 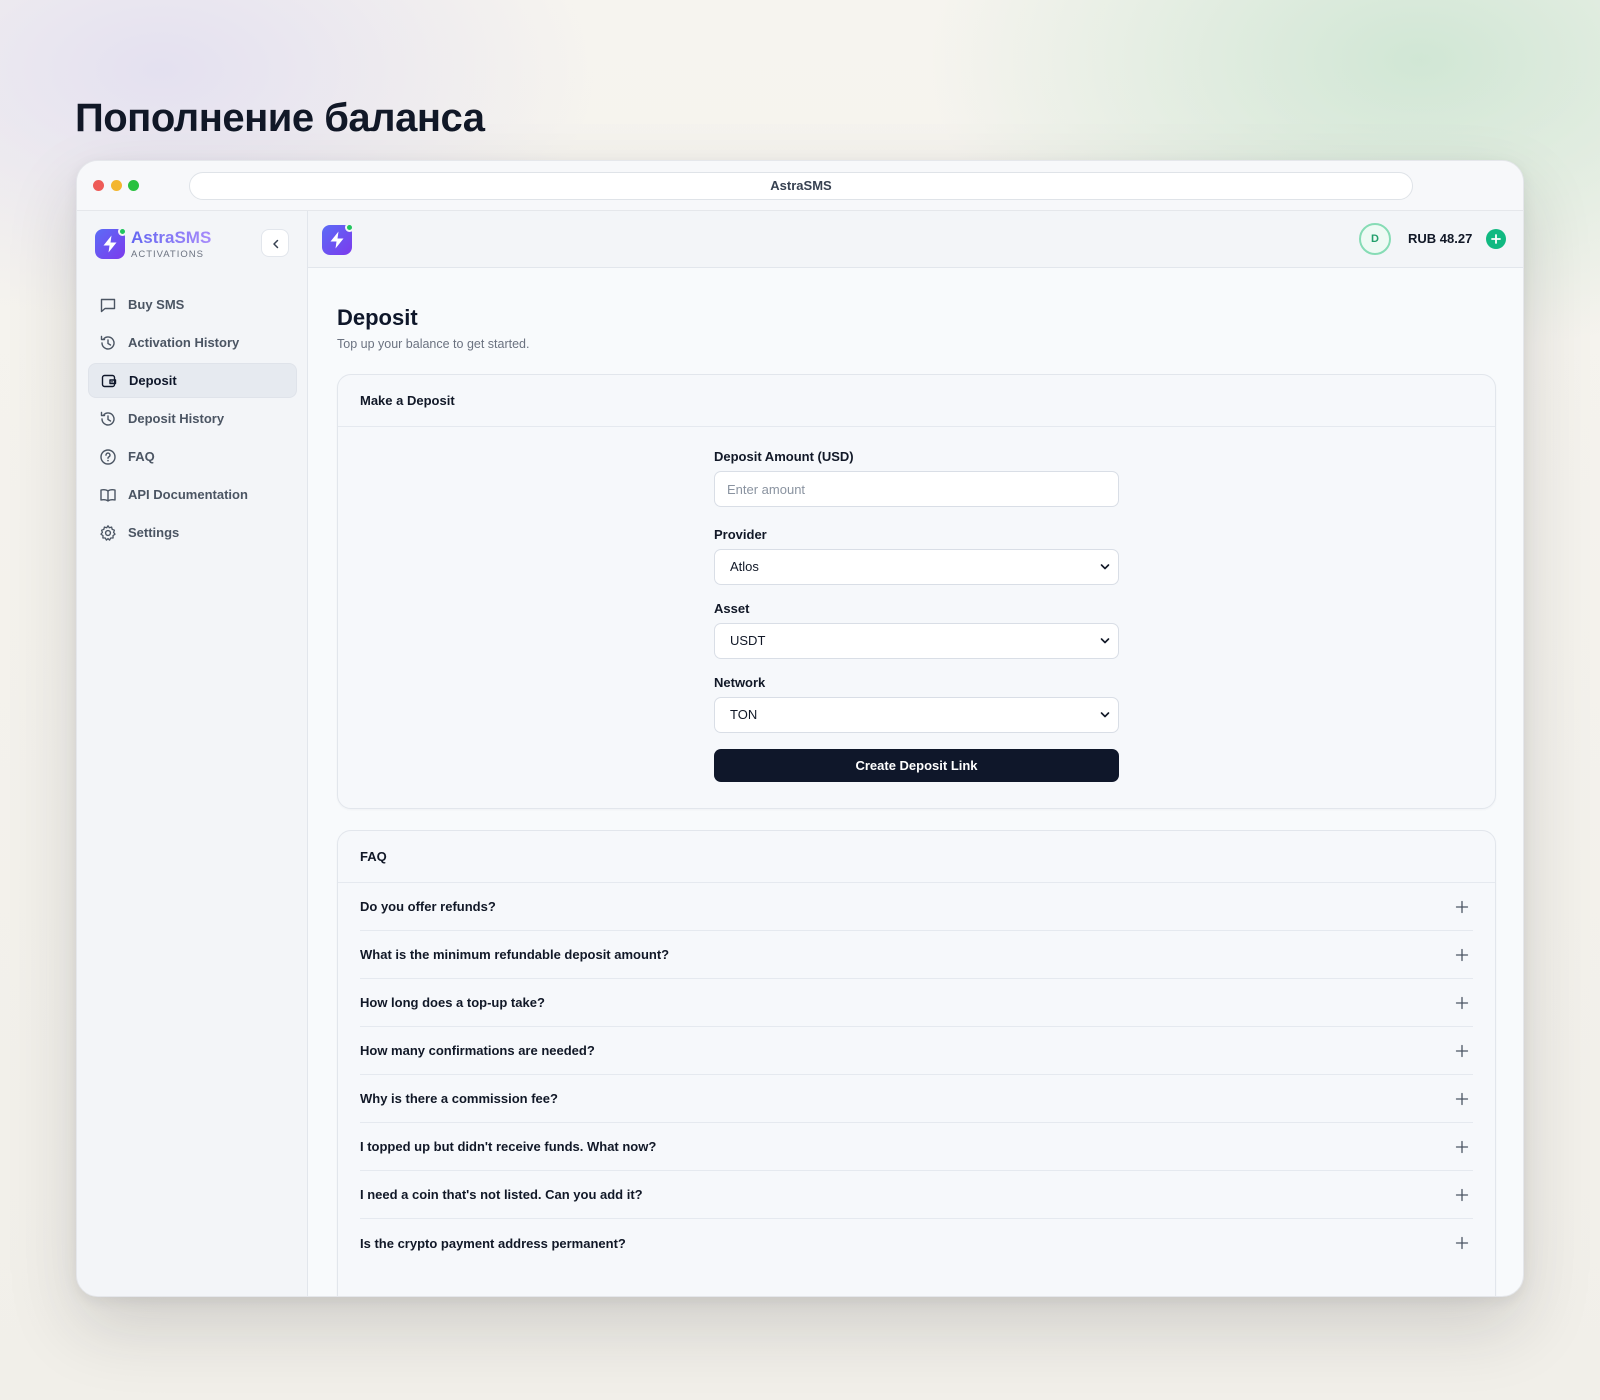 I want to click on sidebar-item-label: Deposit, so click(x=153, y=380).